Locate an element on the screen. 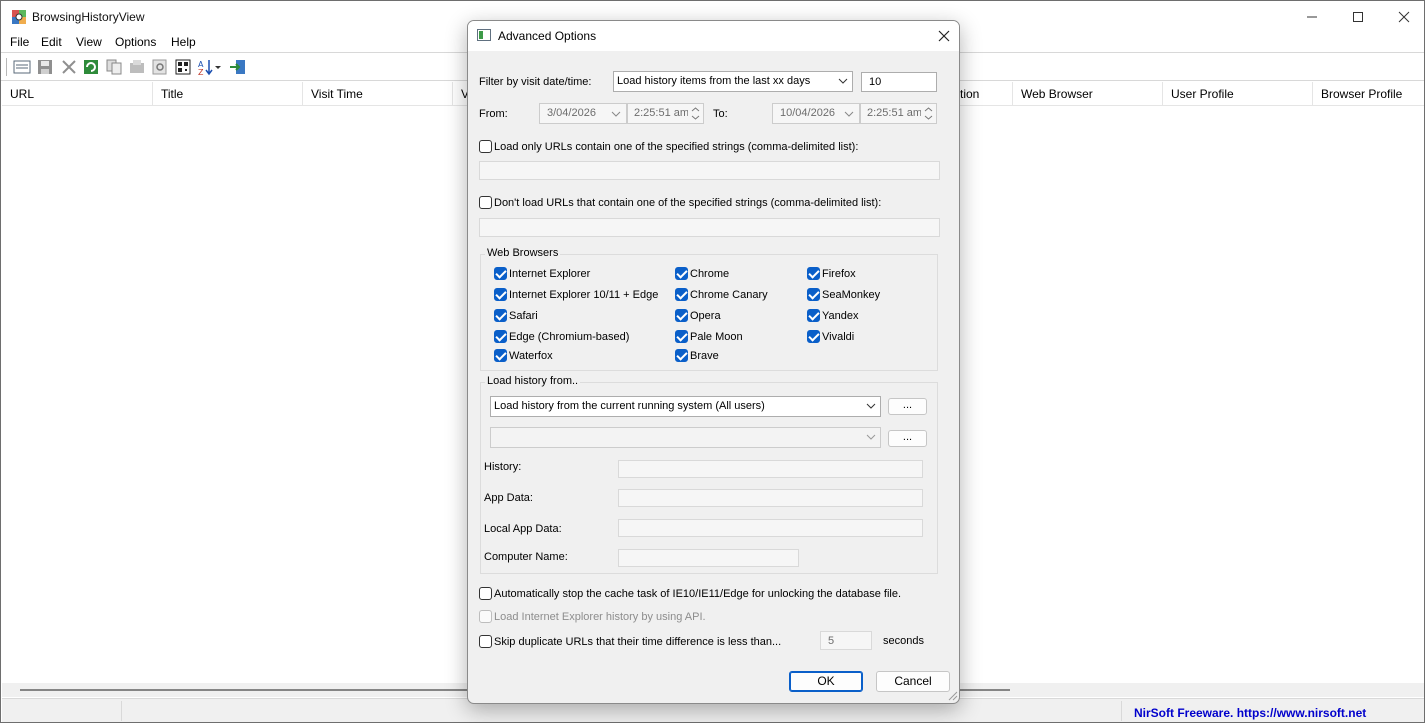  filter-value: Load history items from the last xx days is located at coordinates (714, 81).